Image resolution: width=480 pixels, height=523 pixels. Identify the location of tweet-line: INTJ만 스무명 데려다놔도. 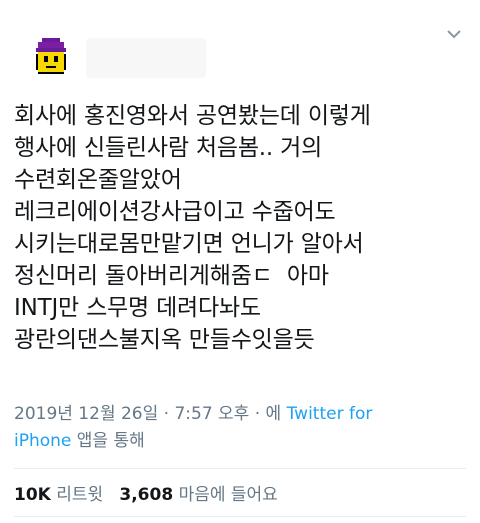
(137, 308).